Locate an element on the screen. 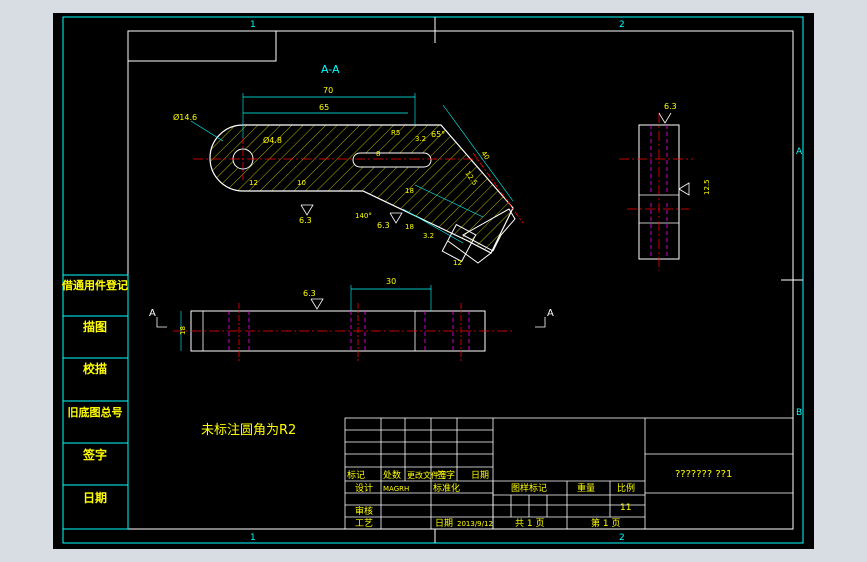  dim-r5: R5 is located at coordinates (395, 133).